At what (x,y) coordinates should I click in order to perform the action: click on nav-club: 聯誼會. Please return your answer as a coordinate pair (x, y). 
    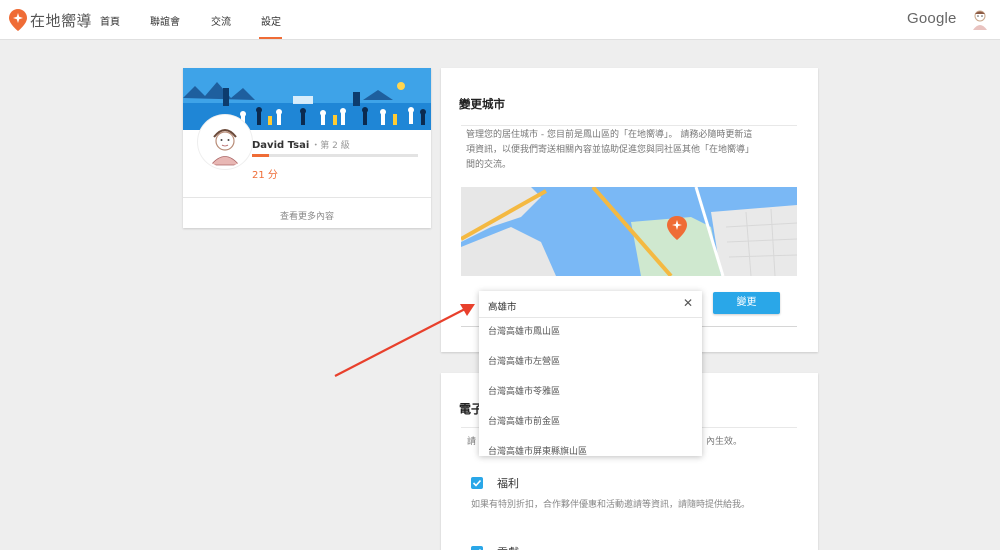
    Looking at the image, I should click on (165, 20).